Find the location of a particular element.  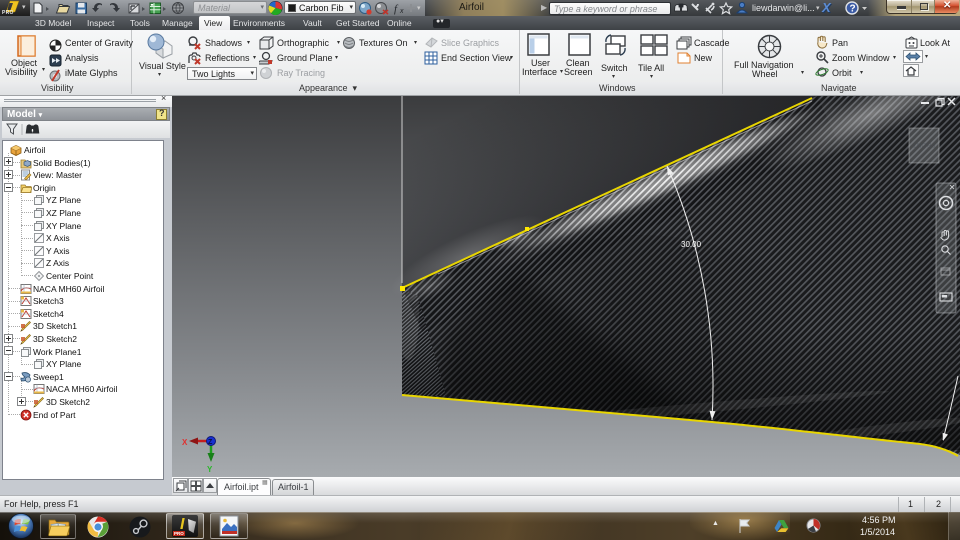

svg-text: Y is located at coordinates (210, 469).